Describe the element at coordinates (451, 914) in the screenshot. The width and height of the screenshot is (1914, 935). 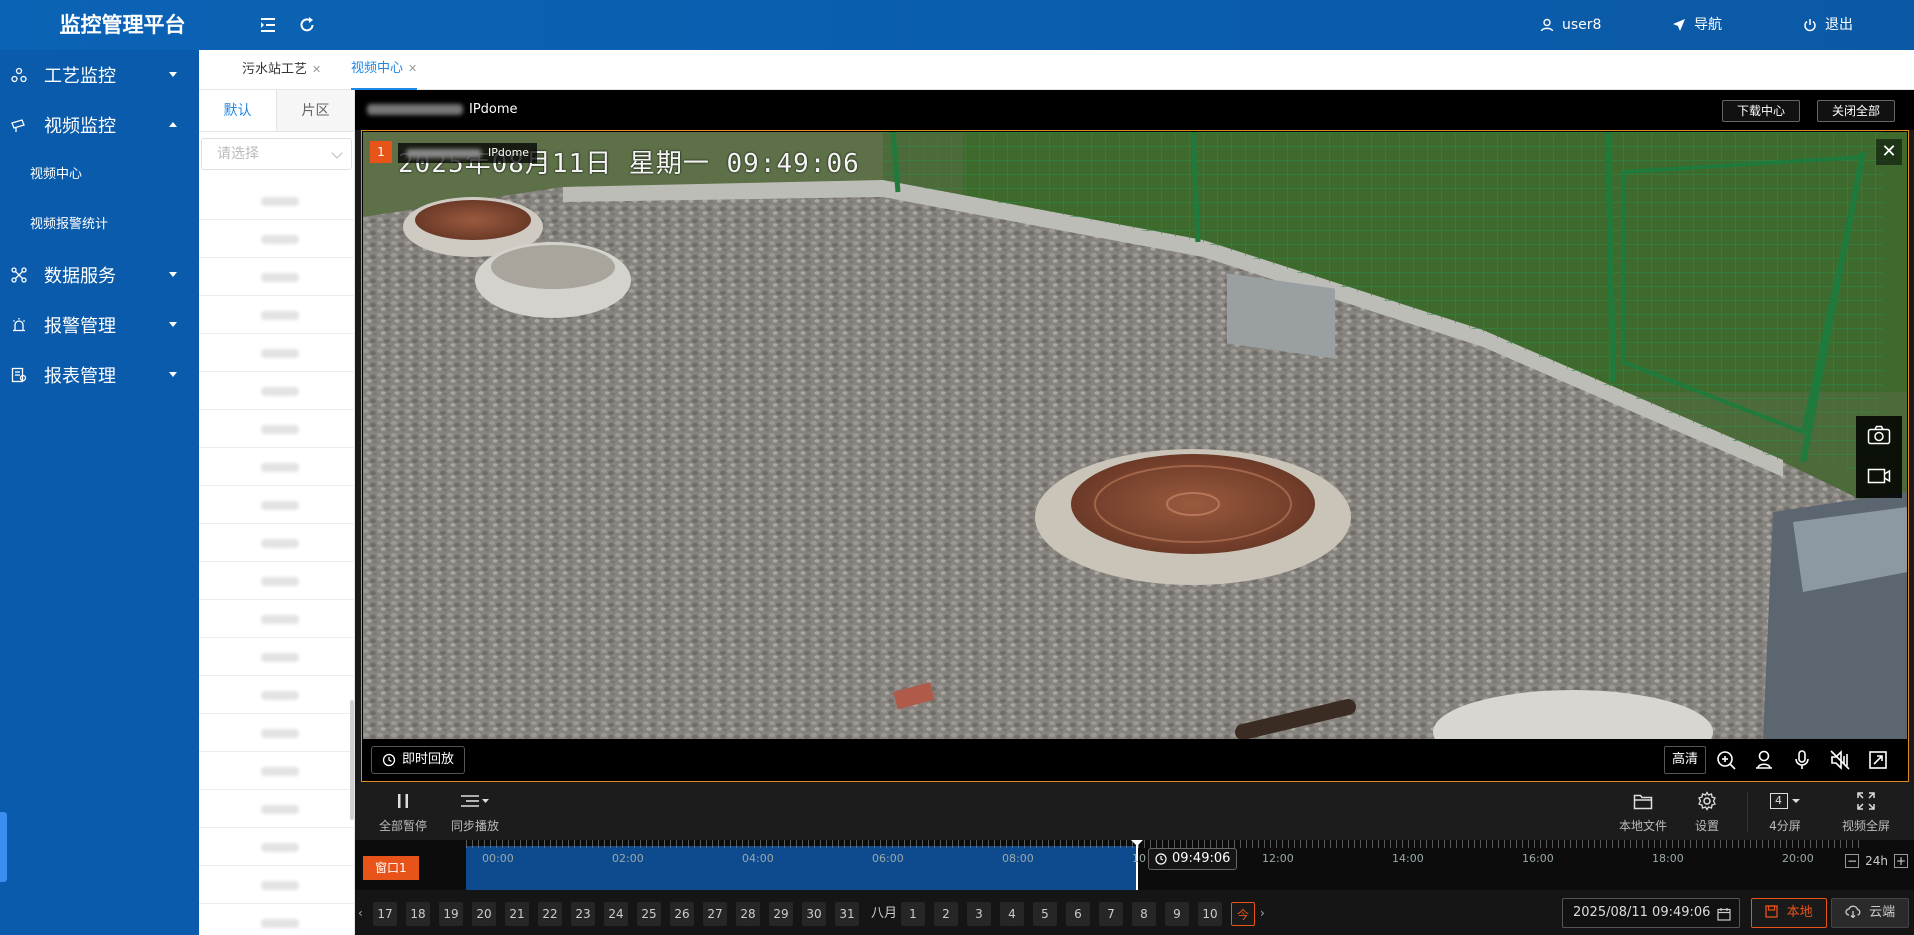
I see `date-chip: 19` at that location.